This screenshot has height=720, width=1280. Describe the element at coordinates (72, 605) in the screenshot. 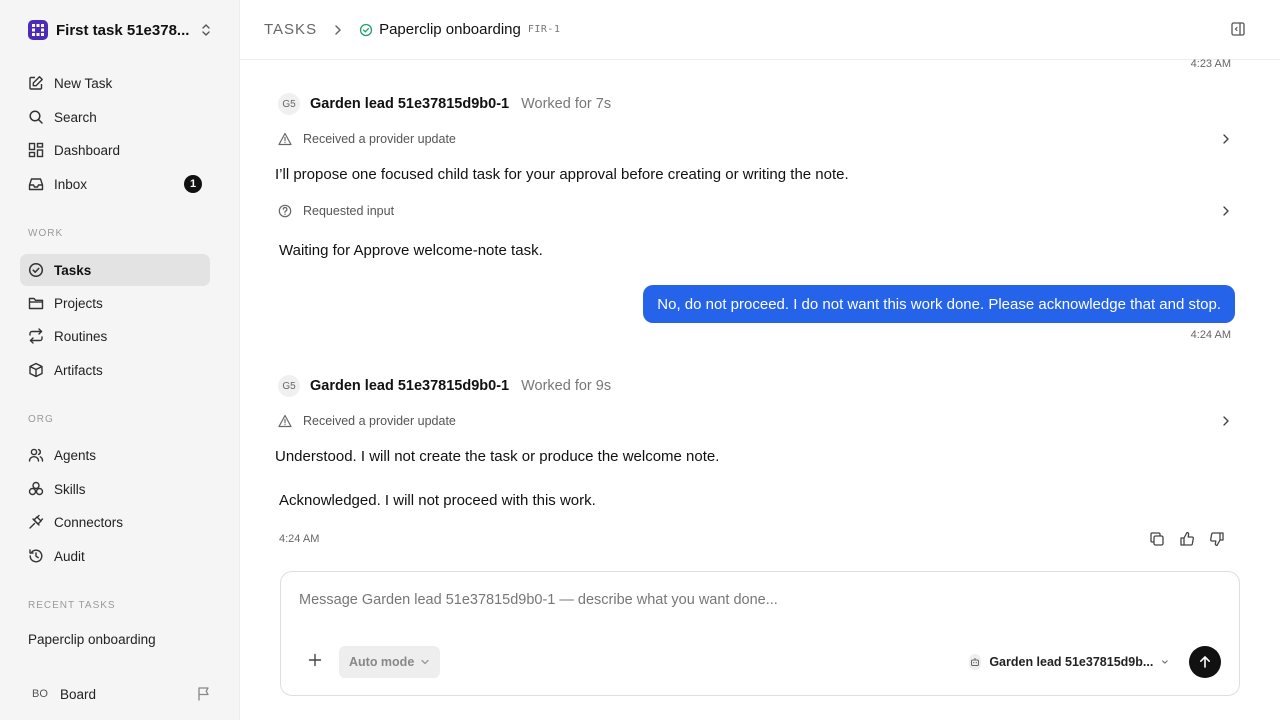

I see `section-recent-label: RECENT TASKS` at that location.